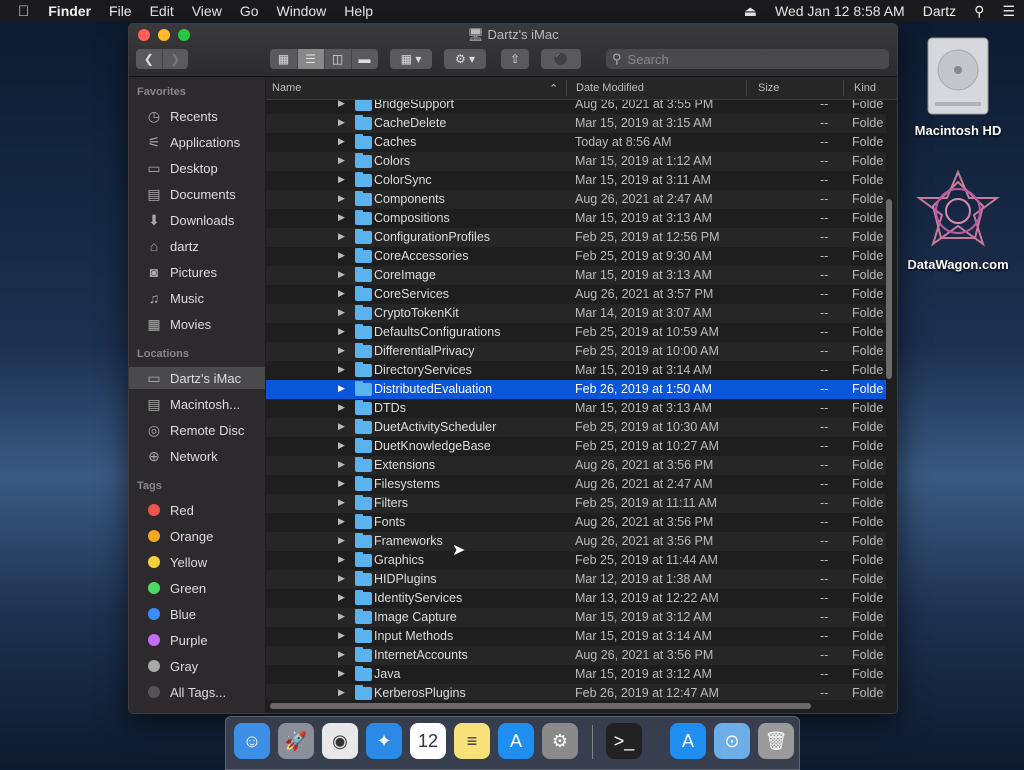 Image resolution: width=1024 pixels, height=770 pixels. Describe the element at coordinates (561, 59) in the screenshot. I see `tags-button: ⚫` at that location.